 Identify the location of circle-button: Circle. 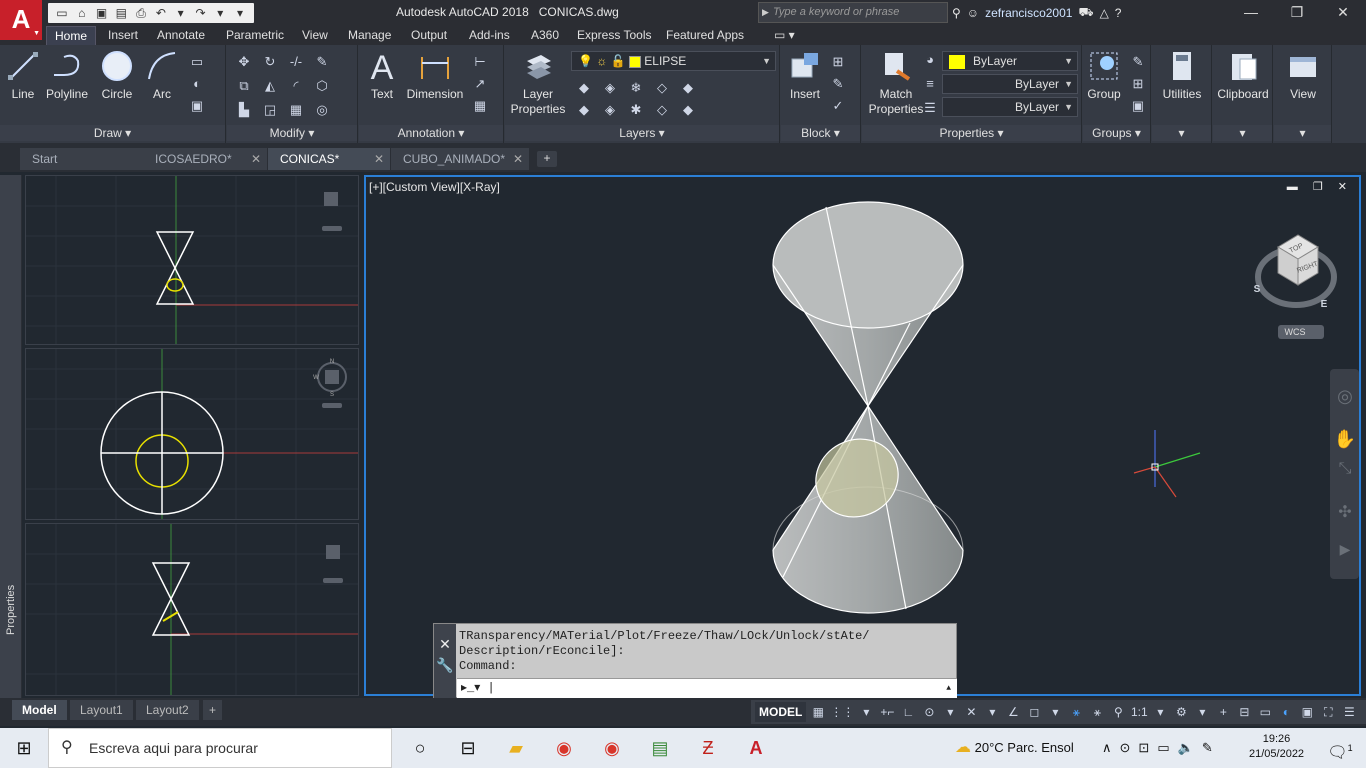
(117, 75).